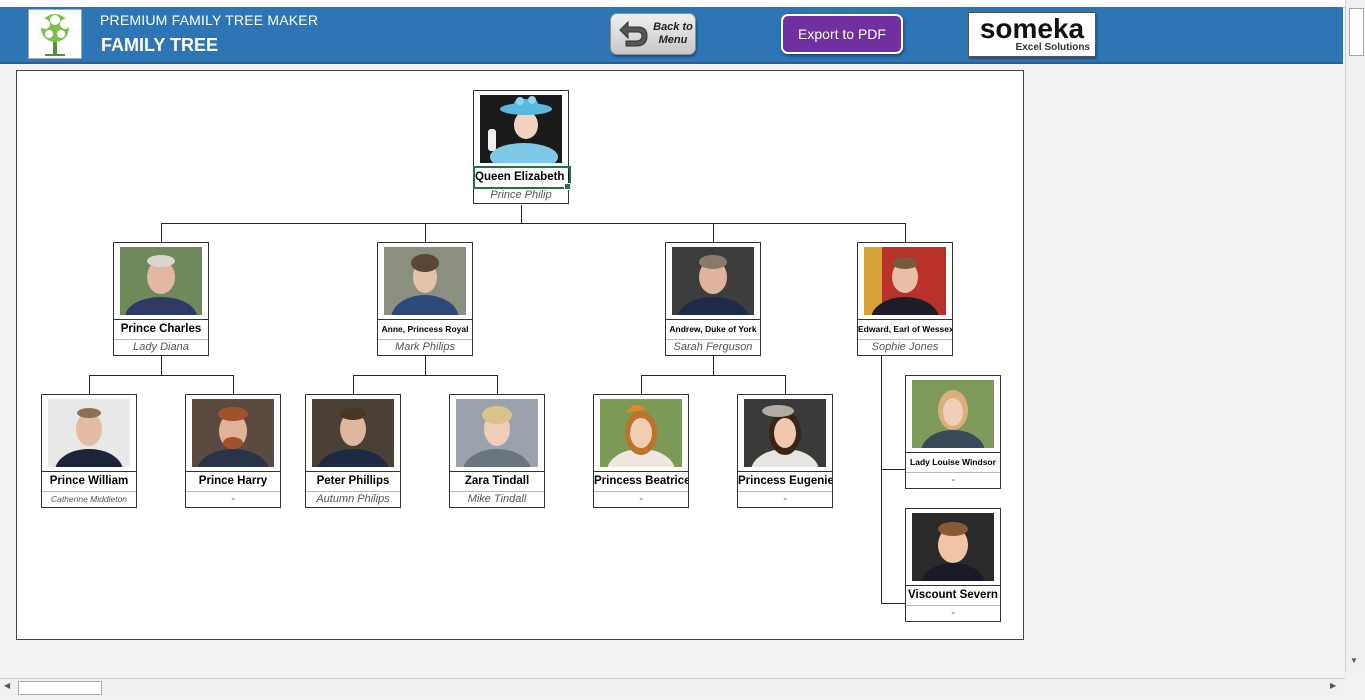  I want to click on person-card-child: Edward, Earl of Wessex Sophie Jones, so click(905, 299).